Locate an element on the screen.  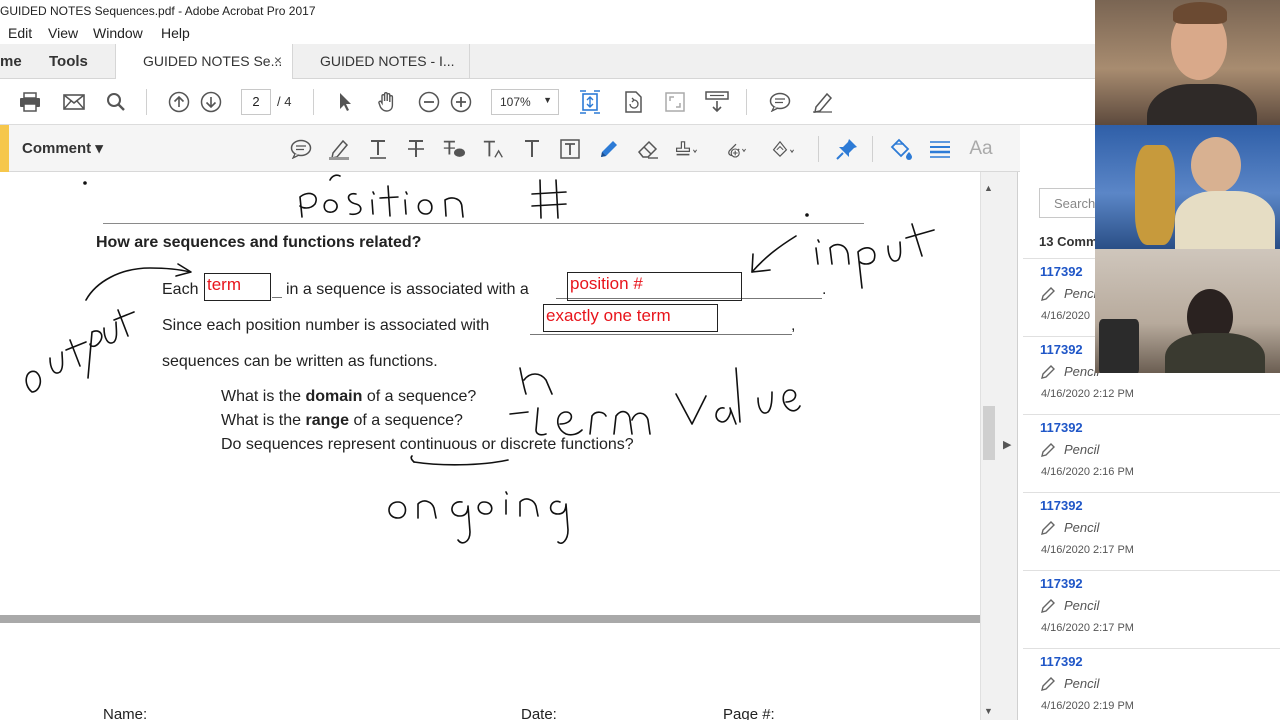
chevron-down-icon: ▼ is located at coordinates (547, 100).